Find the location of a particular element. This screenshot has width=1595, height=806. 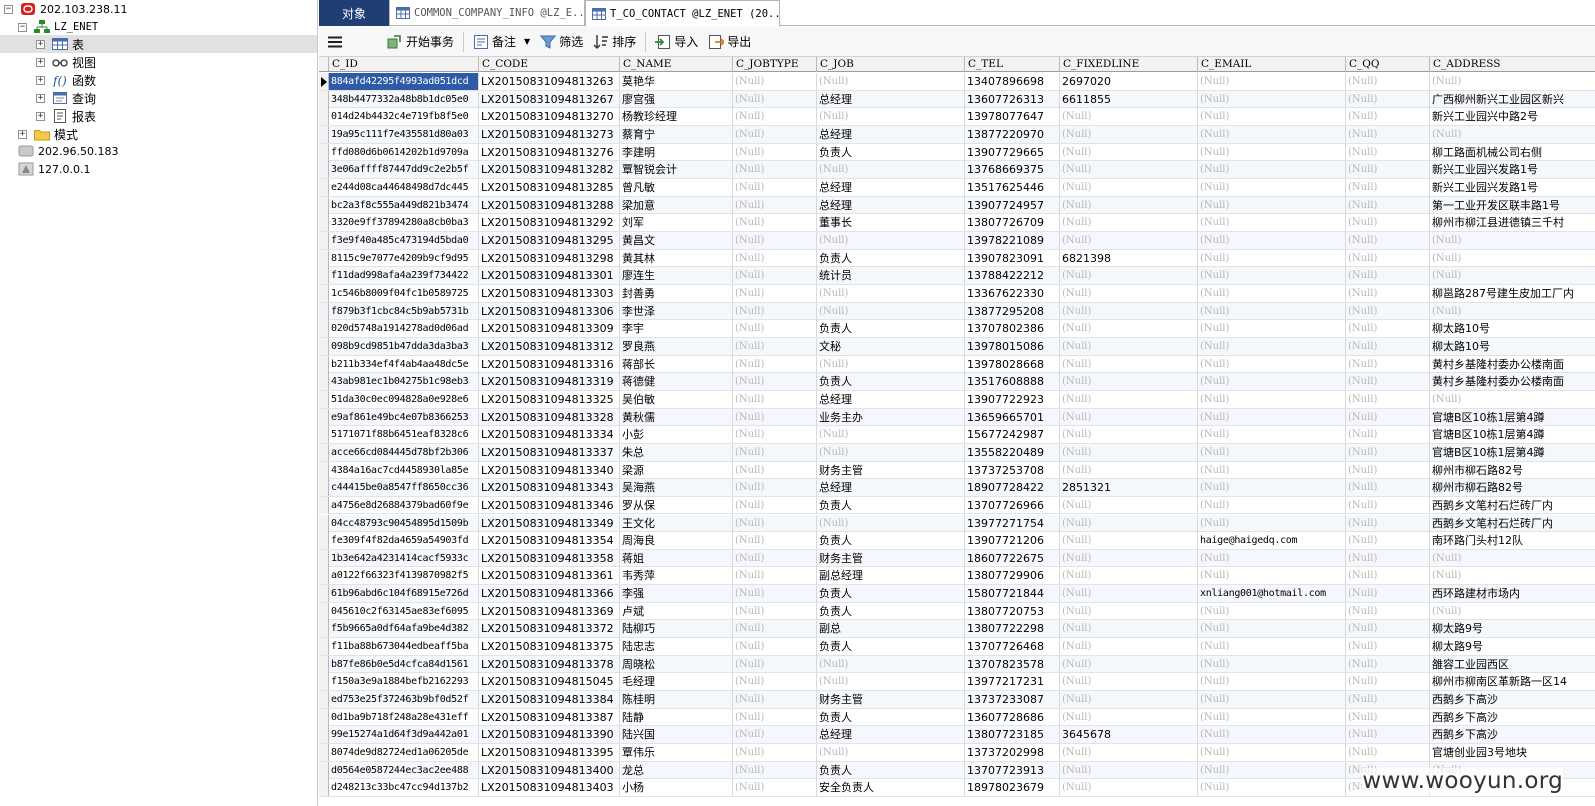

cell-c-address: 新兴工业园兴中路2号 is located at coordinates (1512, 116).